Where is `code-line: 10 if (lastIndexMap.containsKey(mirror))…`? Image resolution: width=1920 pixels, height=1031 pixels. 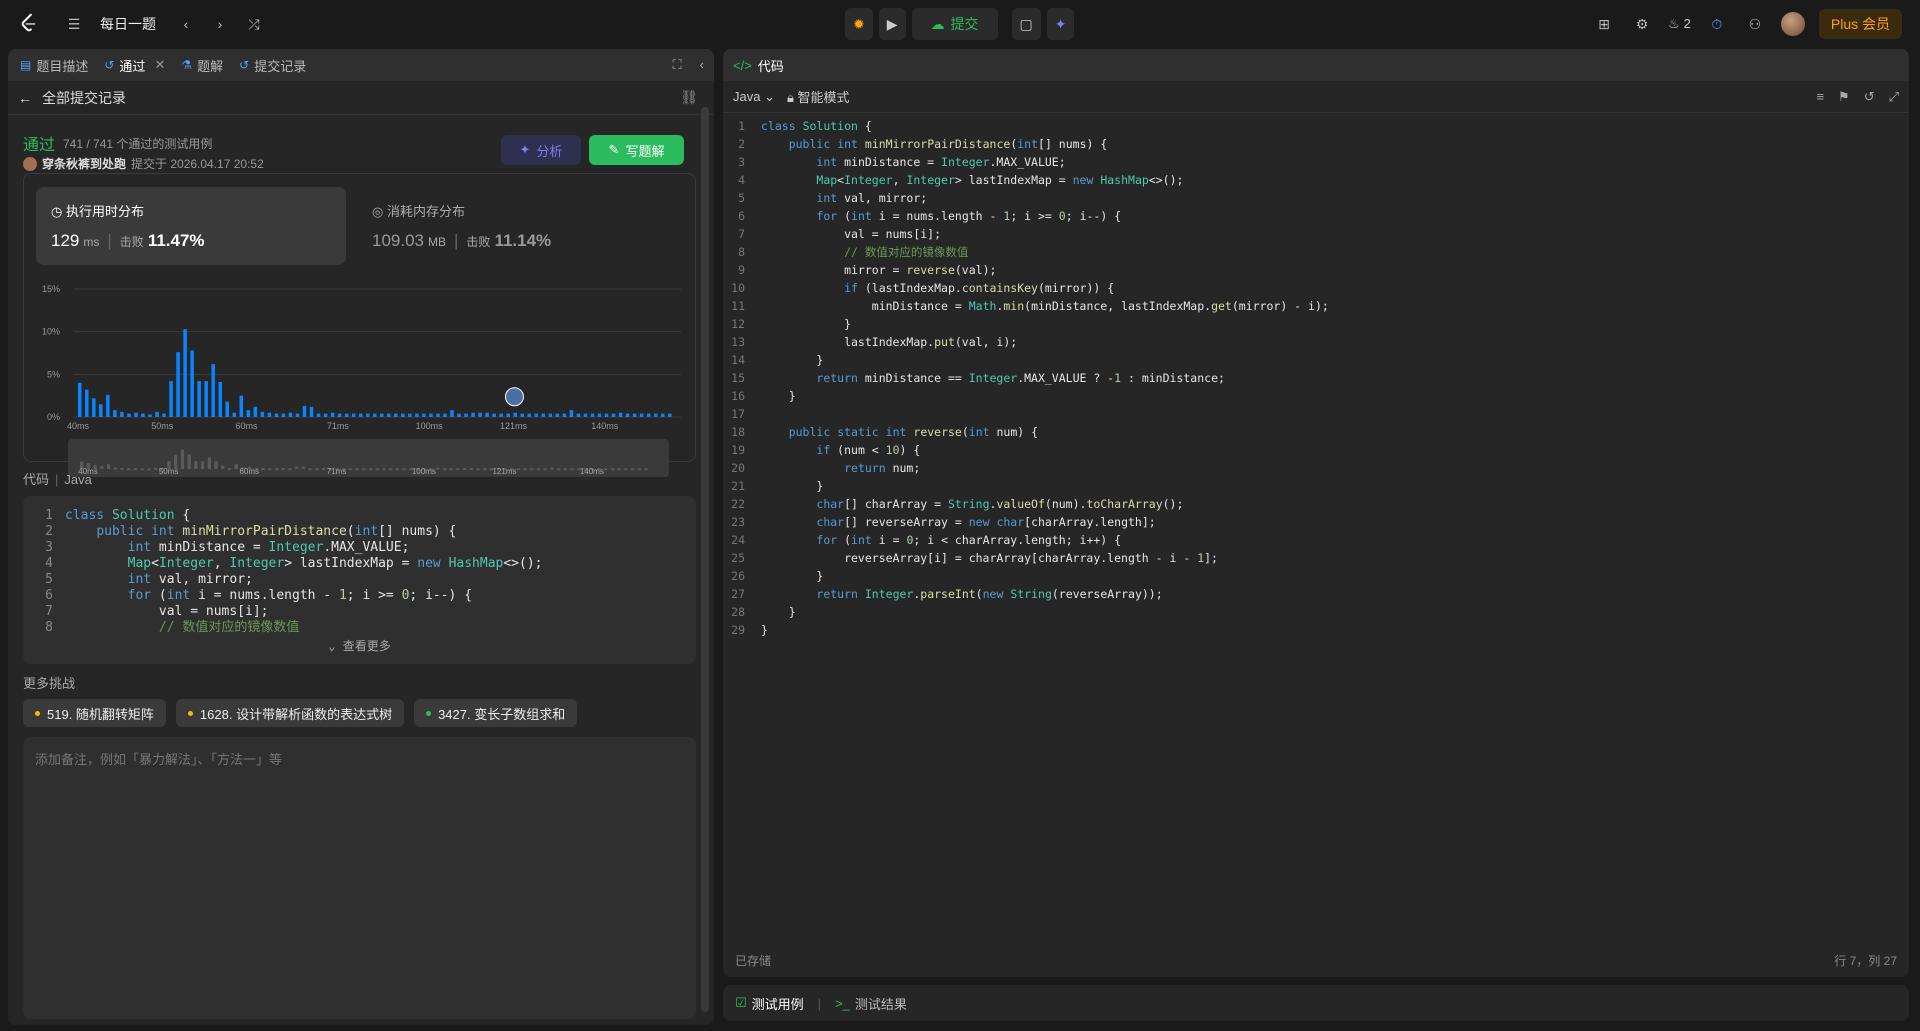
code-line: 10 if (lastIndexMap.containsKey(mirror))… is located at coordinates (1316, 288).